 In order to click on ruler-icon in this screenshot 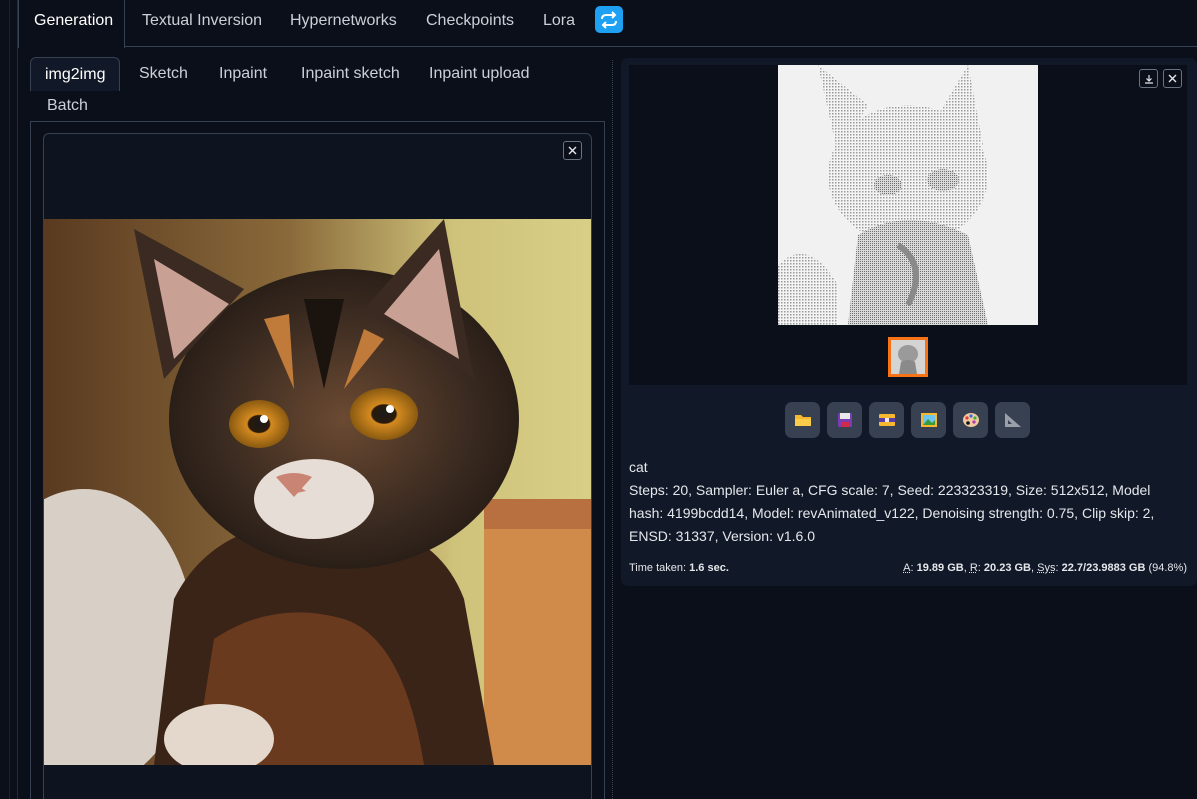, I will do `click(1012, 420)`.